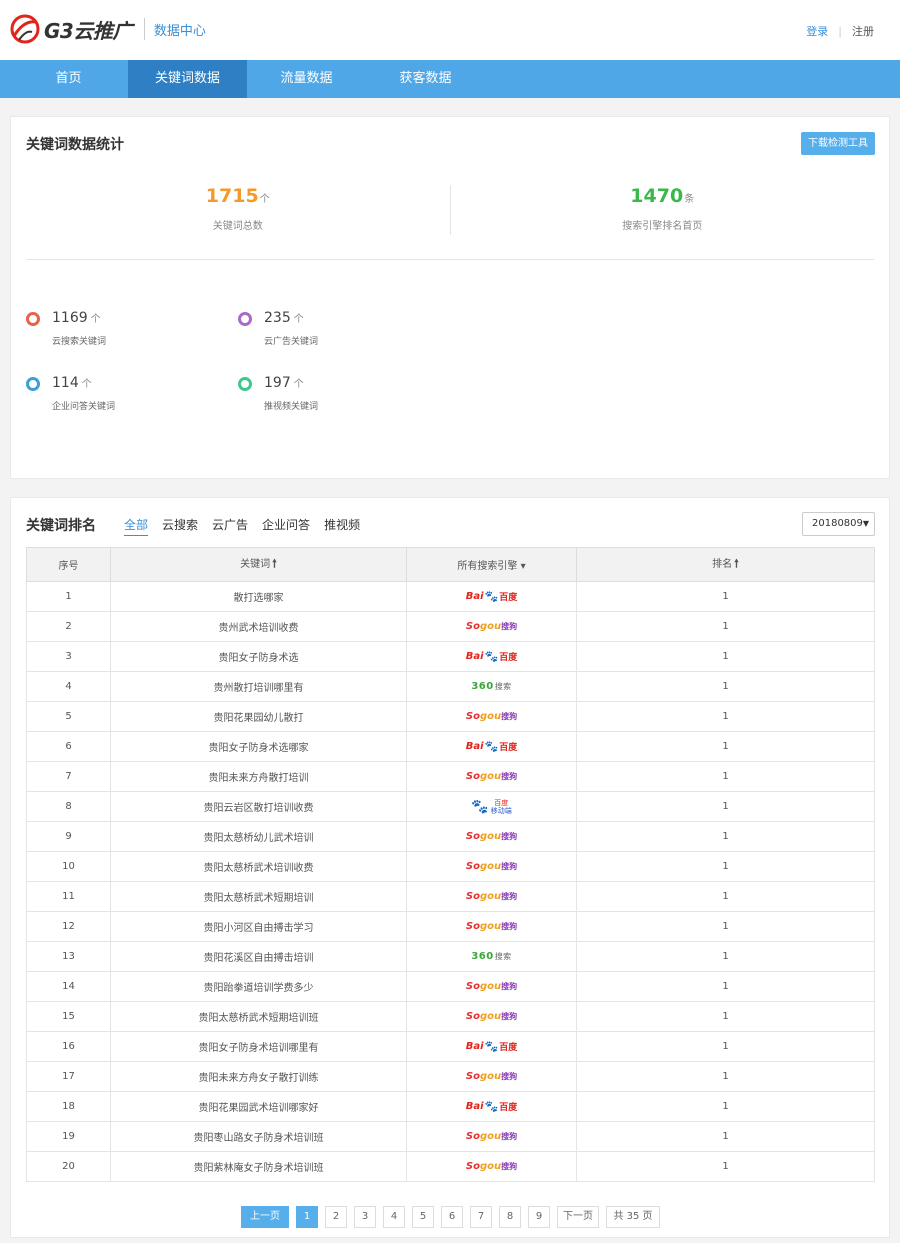 The width and height of the screenshot is (900, 1243). Describe the element at coordinates (258, 746) in the screenshot. I see `cell-keyword: 贵阳女子防身术选哪家` at that location.